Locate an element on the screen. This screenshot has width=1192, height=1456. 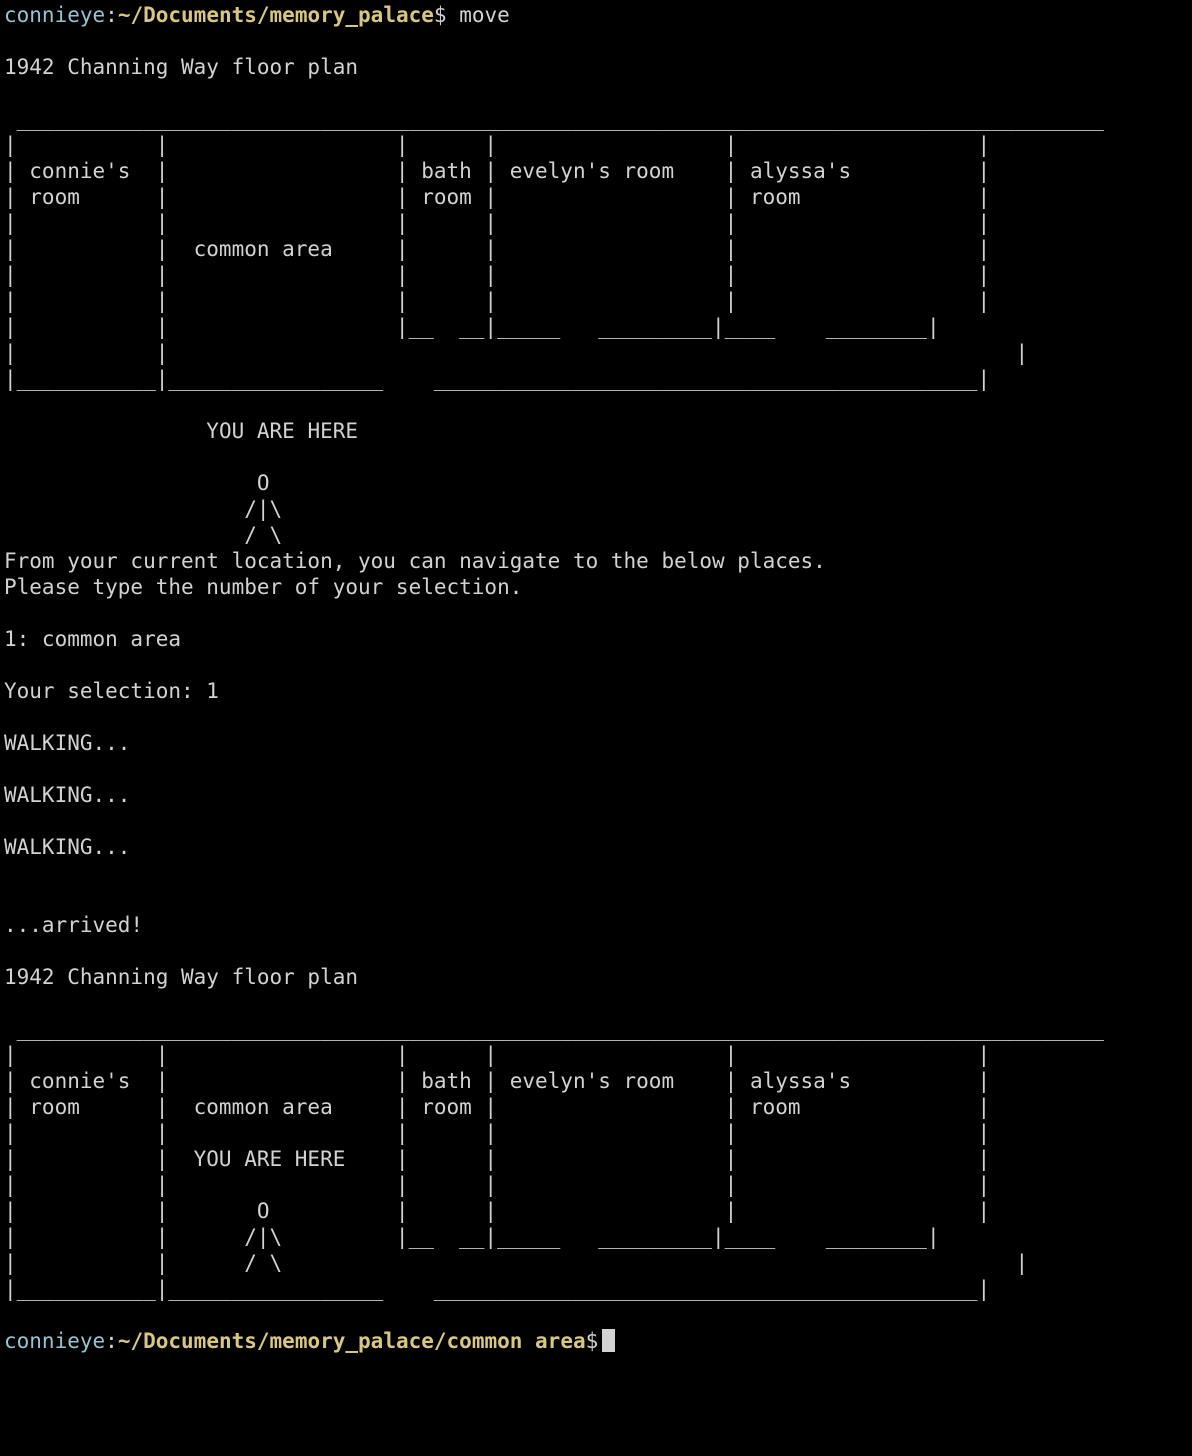
prompt-path: ~/Documents/memory_palace/common area is located at coordinates (351, 1341).